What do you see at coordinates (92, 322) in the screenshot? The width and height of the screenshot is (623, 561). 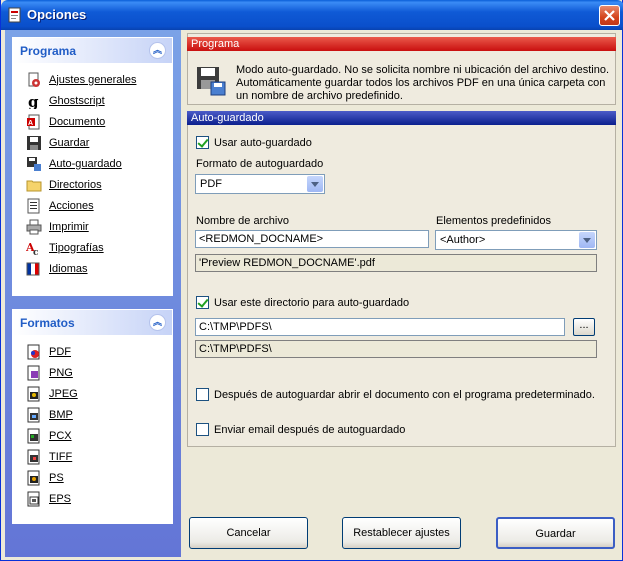 I see `formatos-group-header: Formatos ︽` at bounding box center [92, 322].